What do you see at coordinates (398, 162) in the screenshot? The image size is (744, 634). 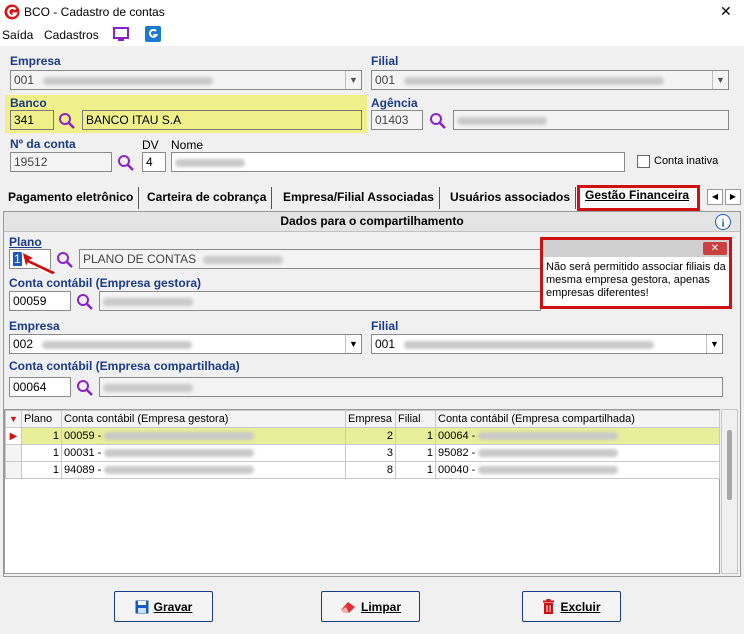 I see `nome-input` at bounding box center [398, 162].